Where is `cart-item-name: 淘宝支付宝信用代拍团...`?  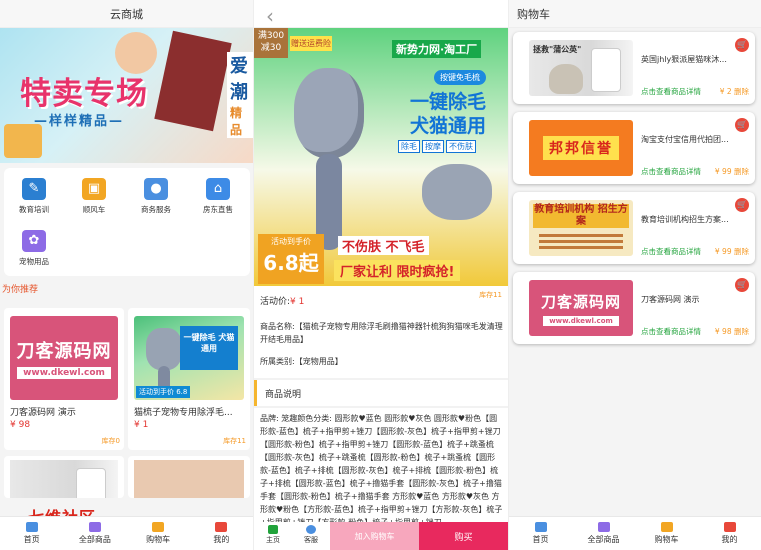 cart-item-name: 淘宝支付宝信用代拍团... is located at coordinates (685, 139).